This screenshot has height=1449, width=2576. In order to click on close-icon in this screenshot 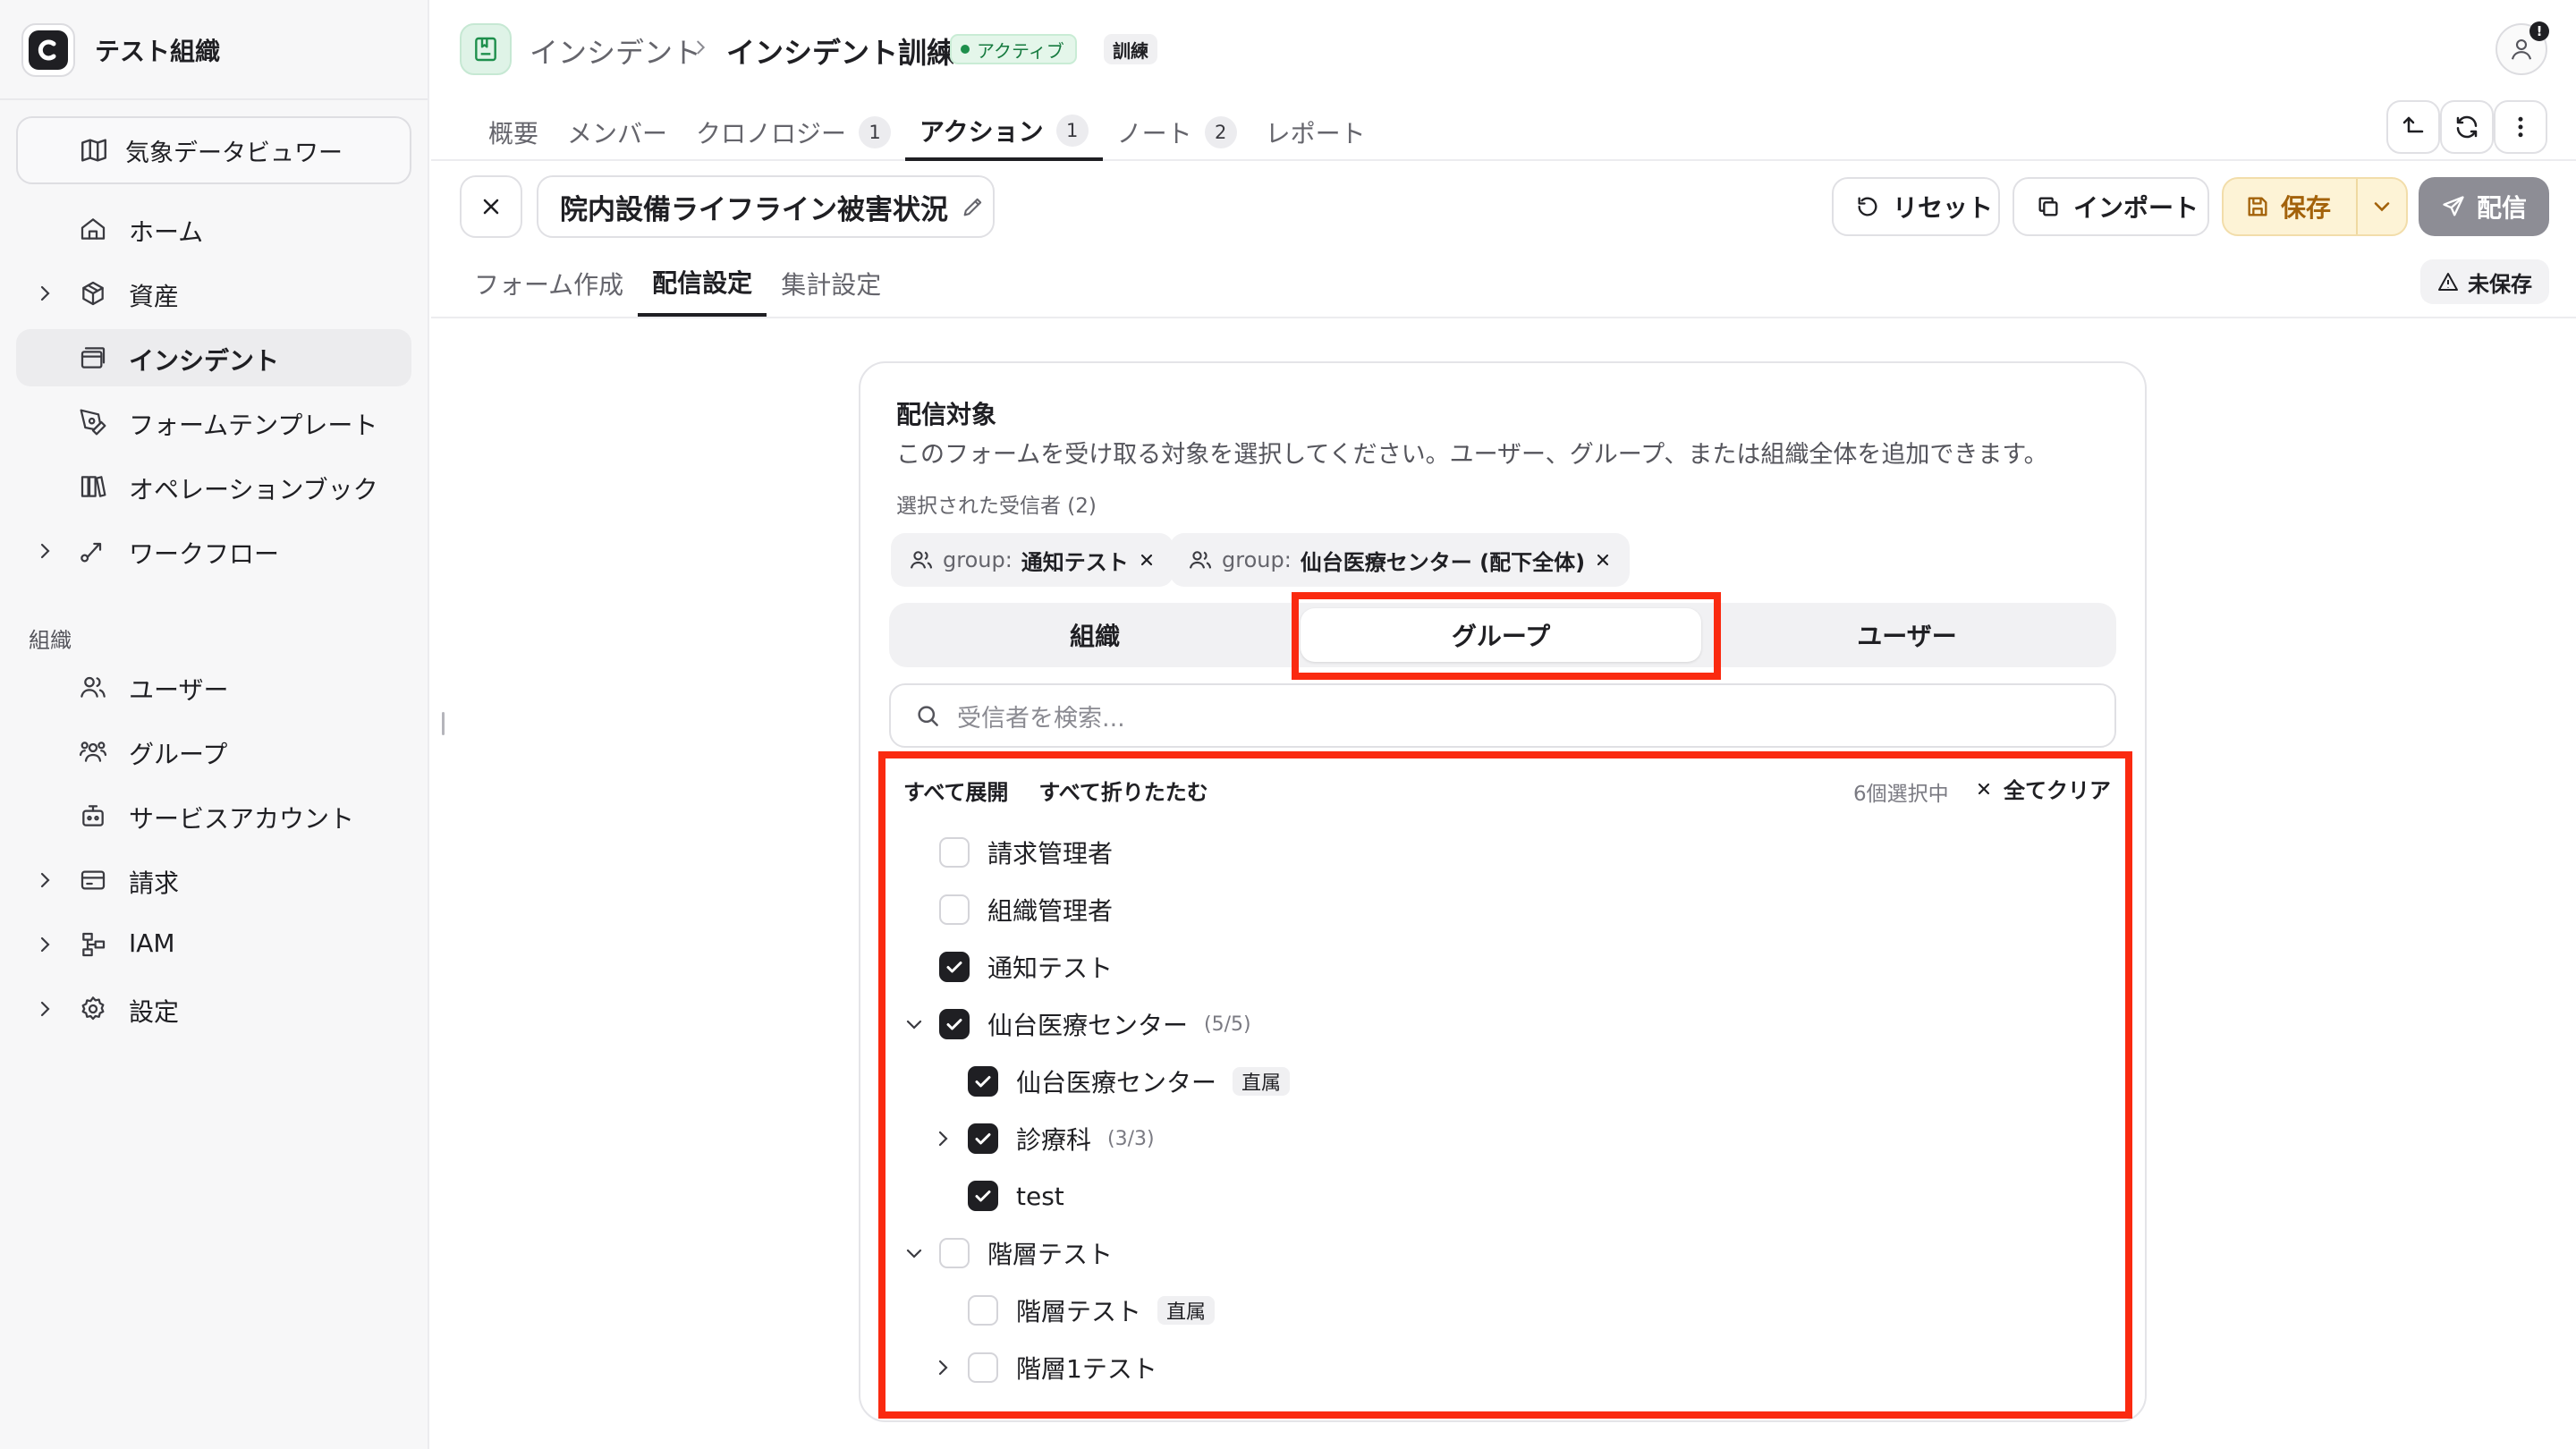, I will do `click(491, 206)`.